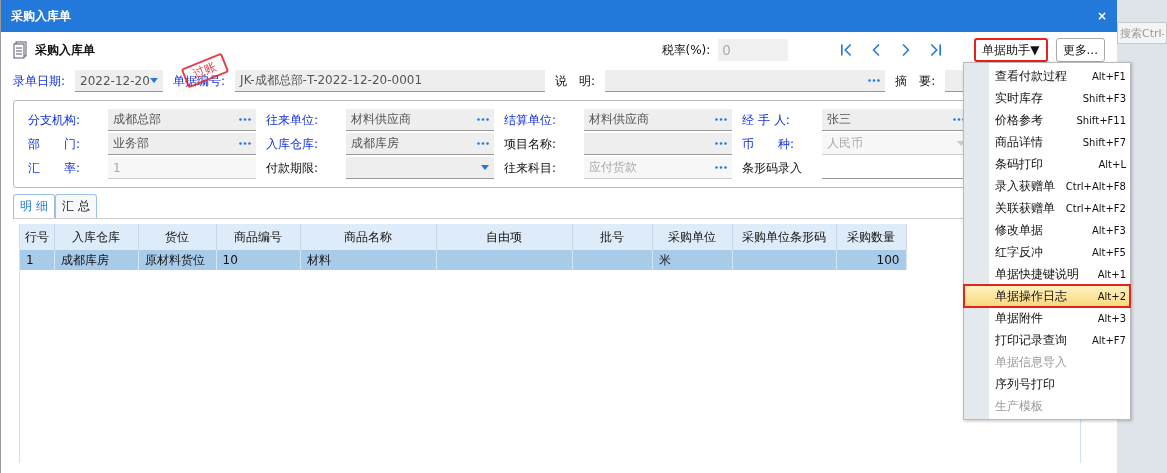 The height and width of the screenshot is (473, 1167). Describe the element at coordinates (258, 260) in the screenshot. I see `table-cell: 10` at that location.